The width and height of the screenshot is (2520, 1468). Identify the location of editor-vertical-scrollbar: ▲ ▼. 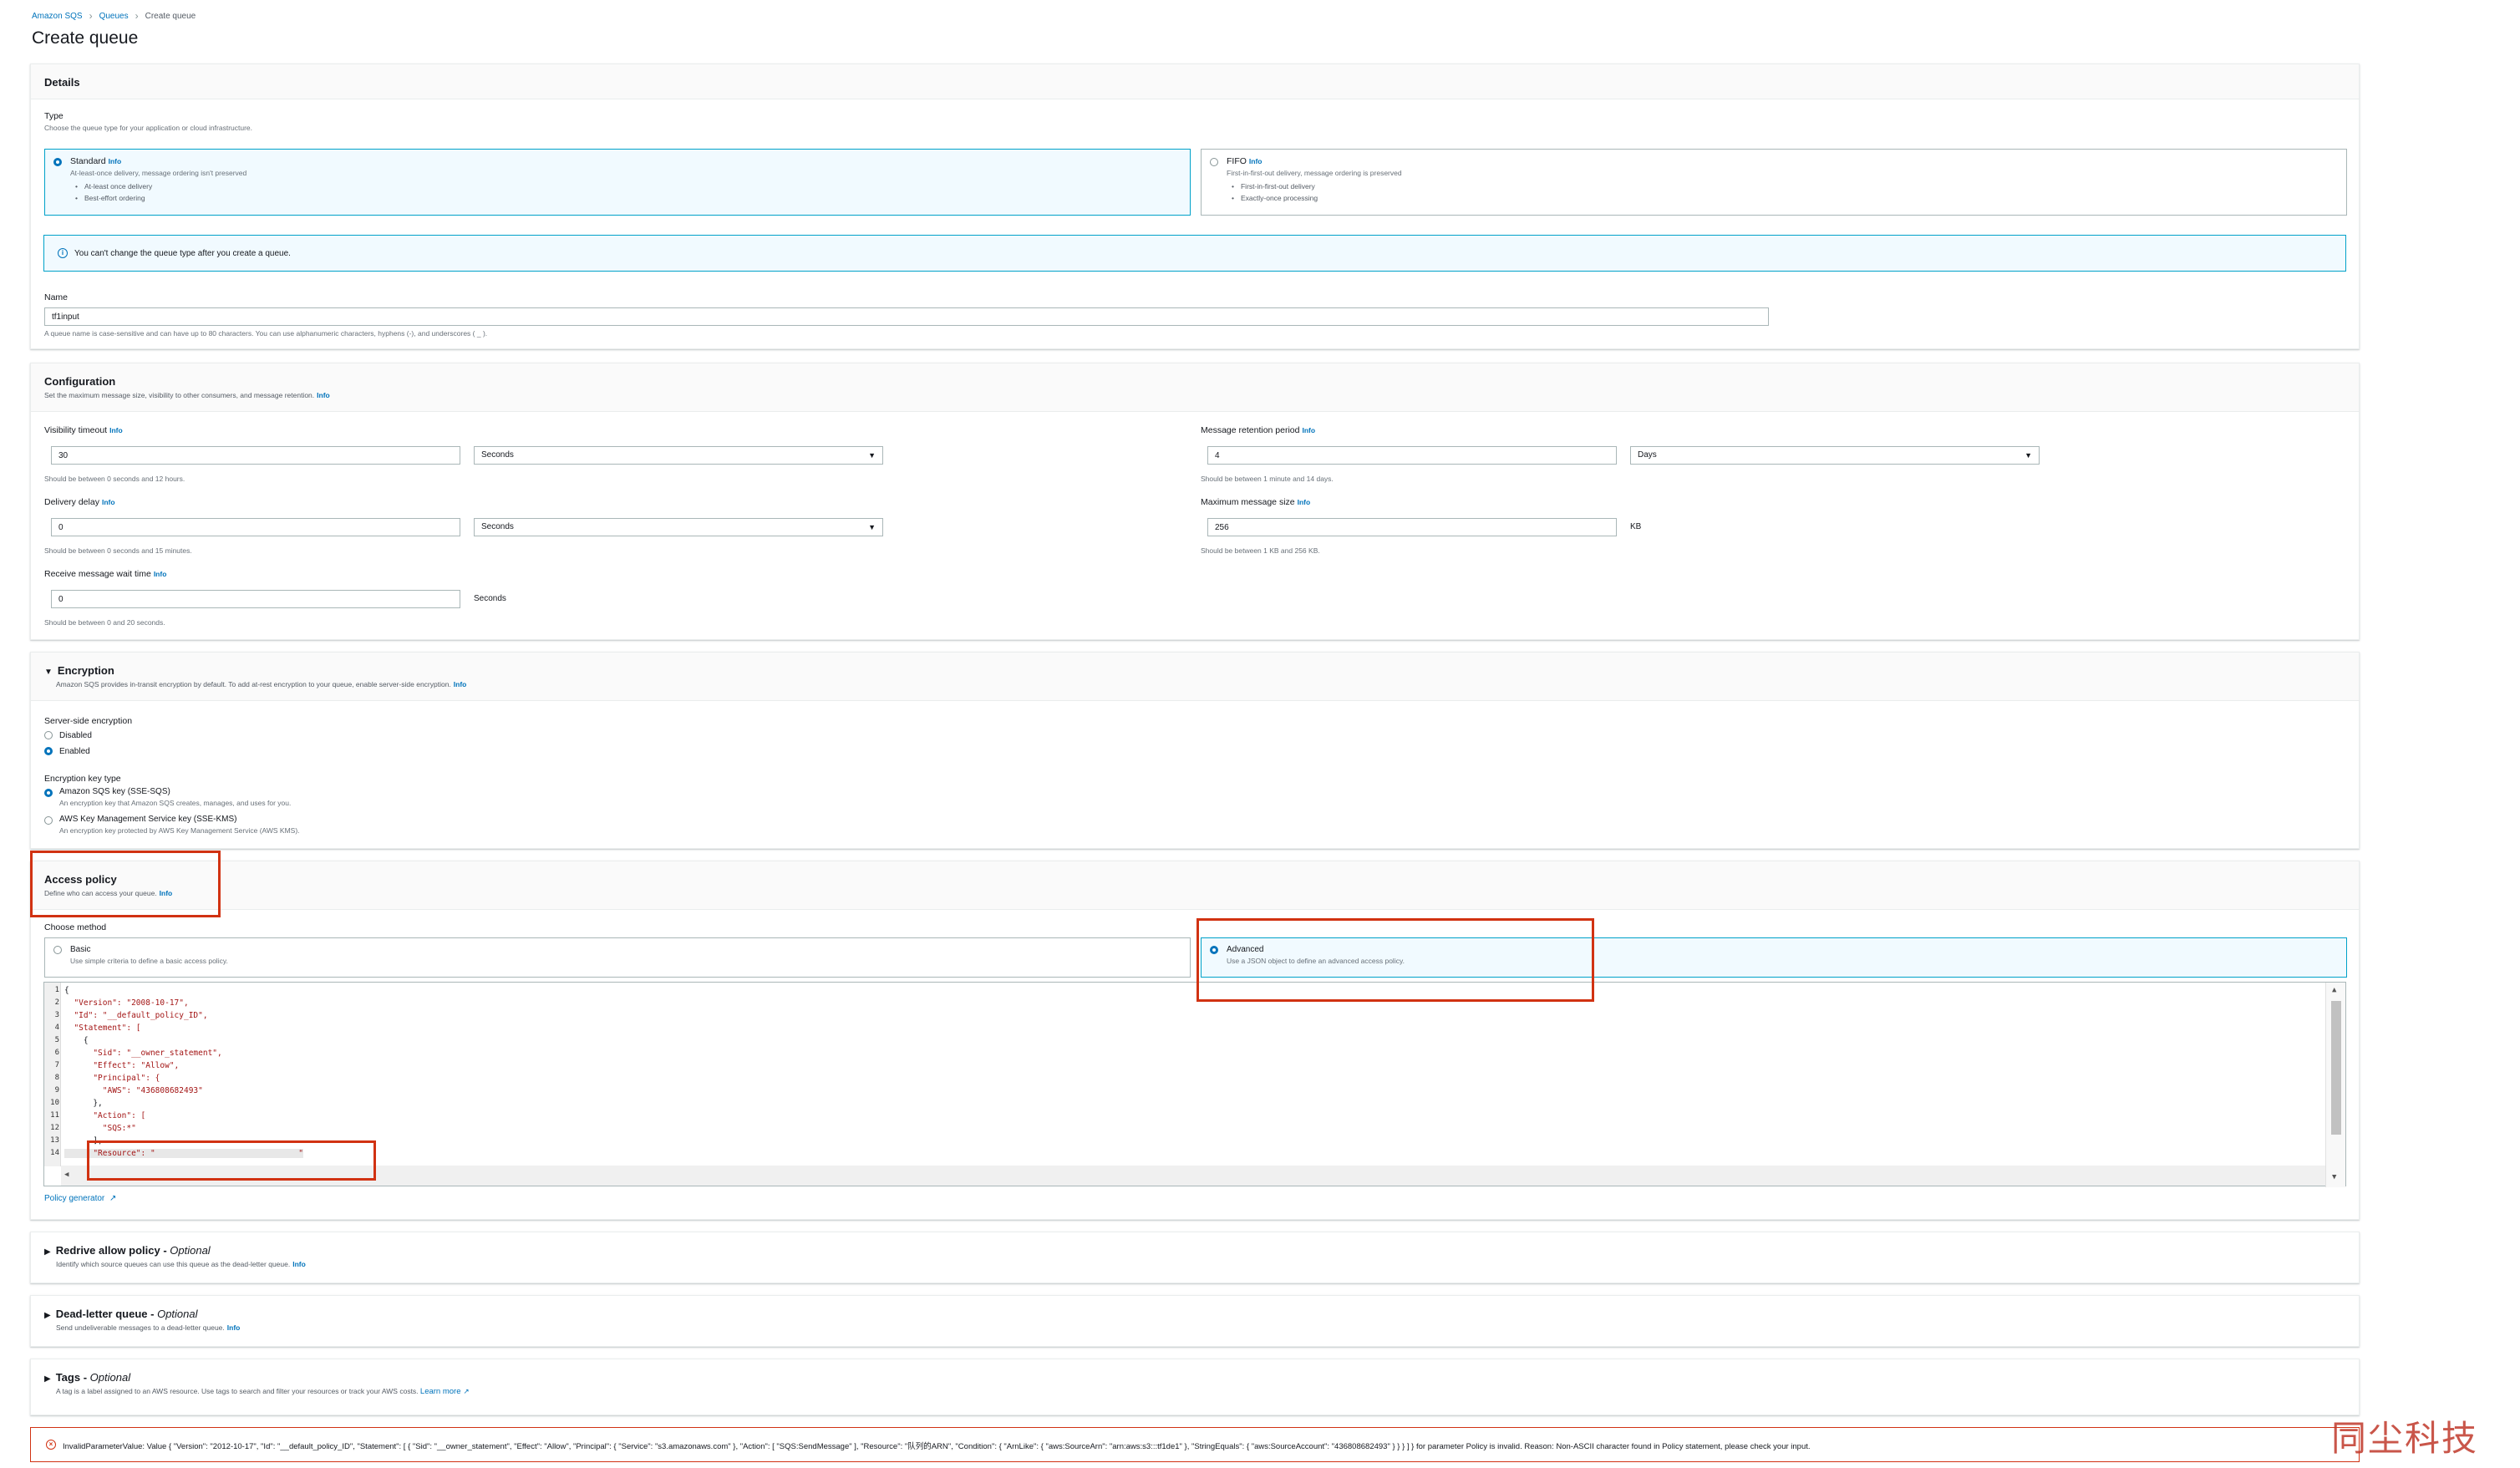
(2335, 1085).